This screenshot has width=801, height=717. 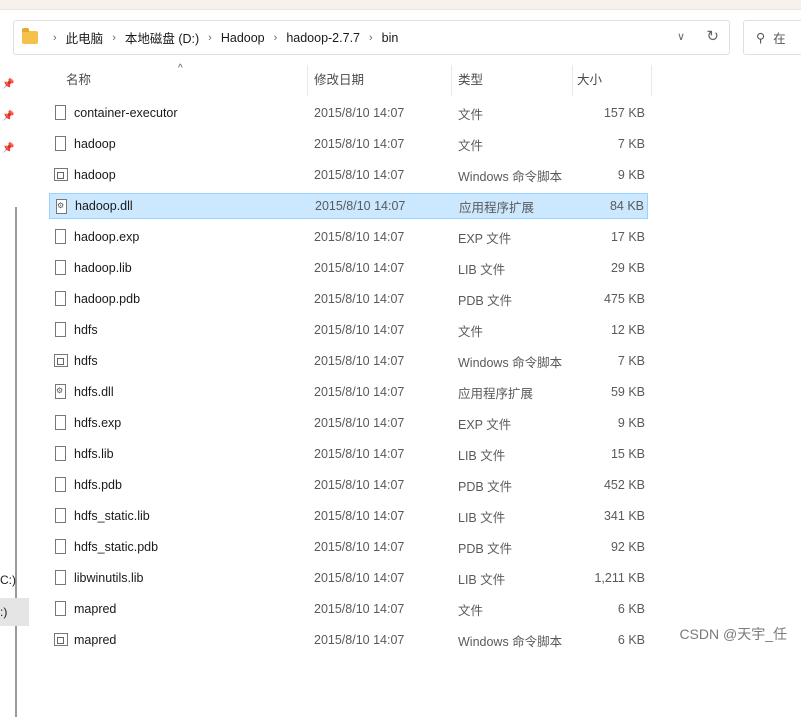 I want to click on file-row: hdfs.lib 2015/8/10 14:07 LIB 文件 15 KB, so click(x=348, y=454).